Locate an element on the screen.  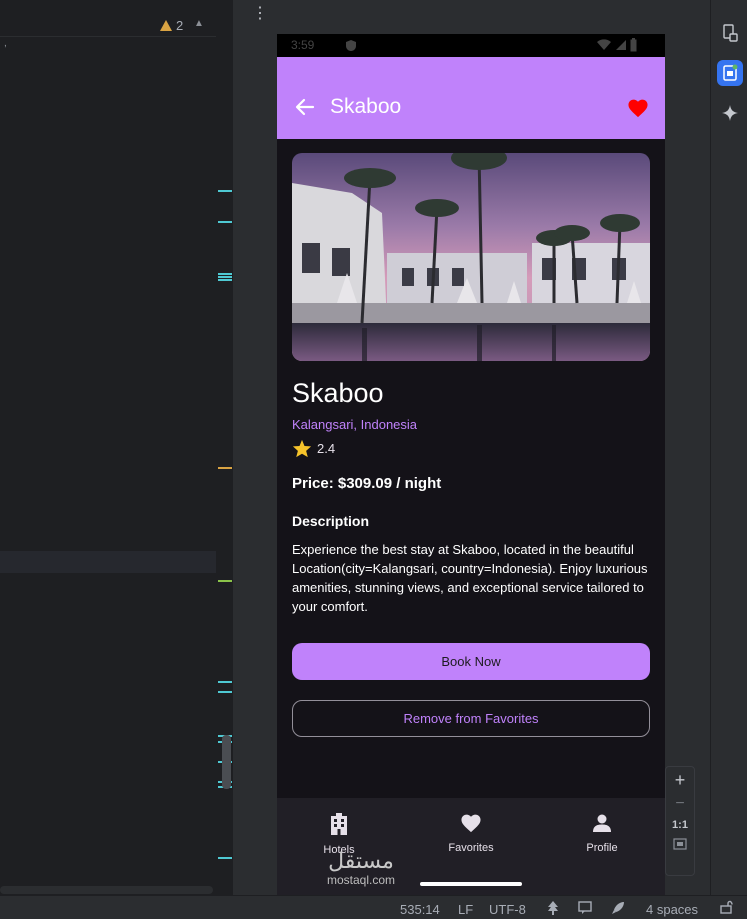
book-now-label: Book Now is located at coordinates (471, 661).